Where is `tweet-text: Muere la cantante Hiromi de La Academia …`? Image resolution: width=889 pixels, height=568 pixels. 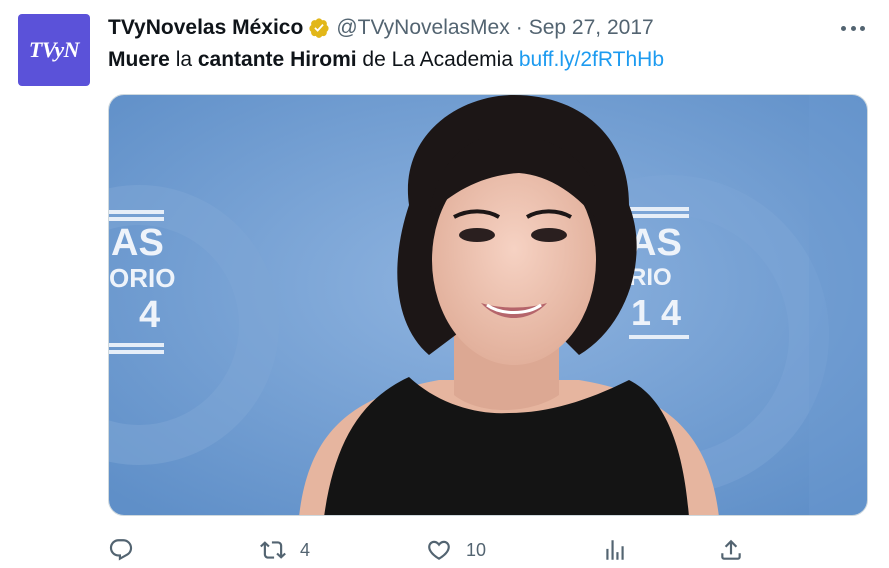
tweet-text: Muere la cantante Hiromi de La Academia … is located at coordinates (386, 60).